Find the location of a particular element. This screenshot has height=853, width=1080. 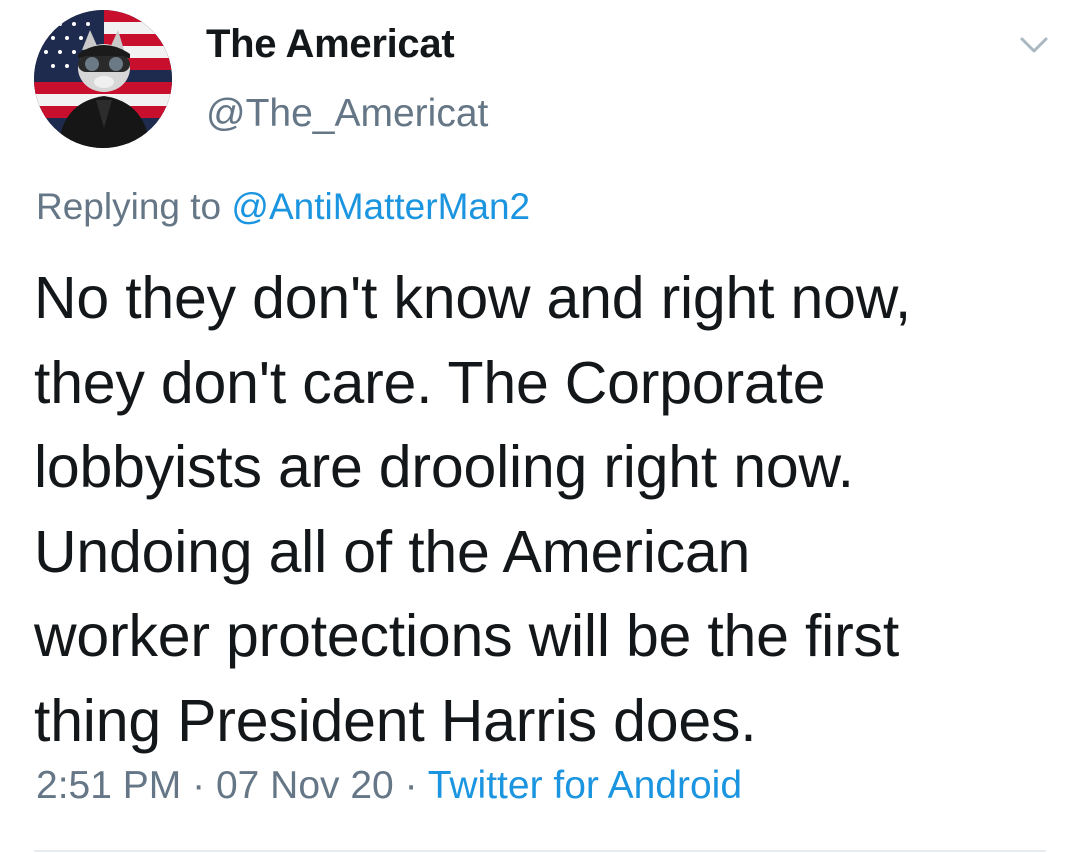

reply-context: Replying to @AntiMatterMan2 is located at coordinates (283, 207).